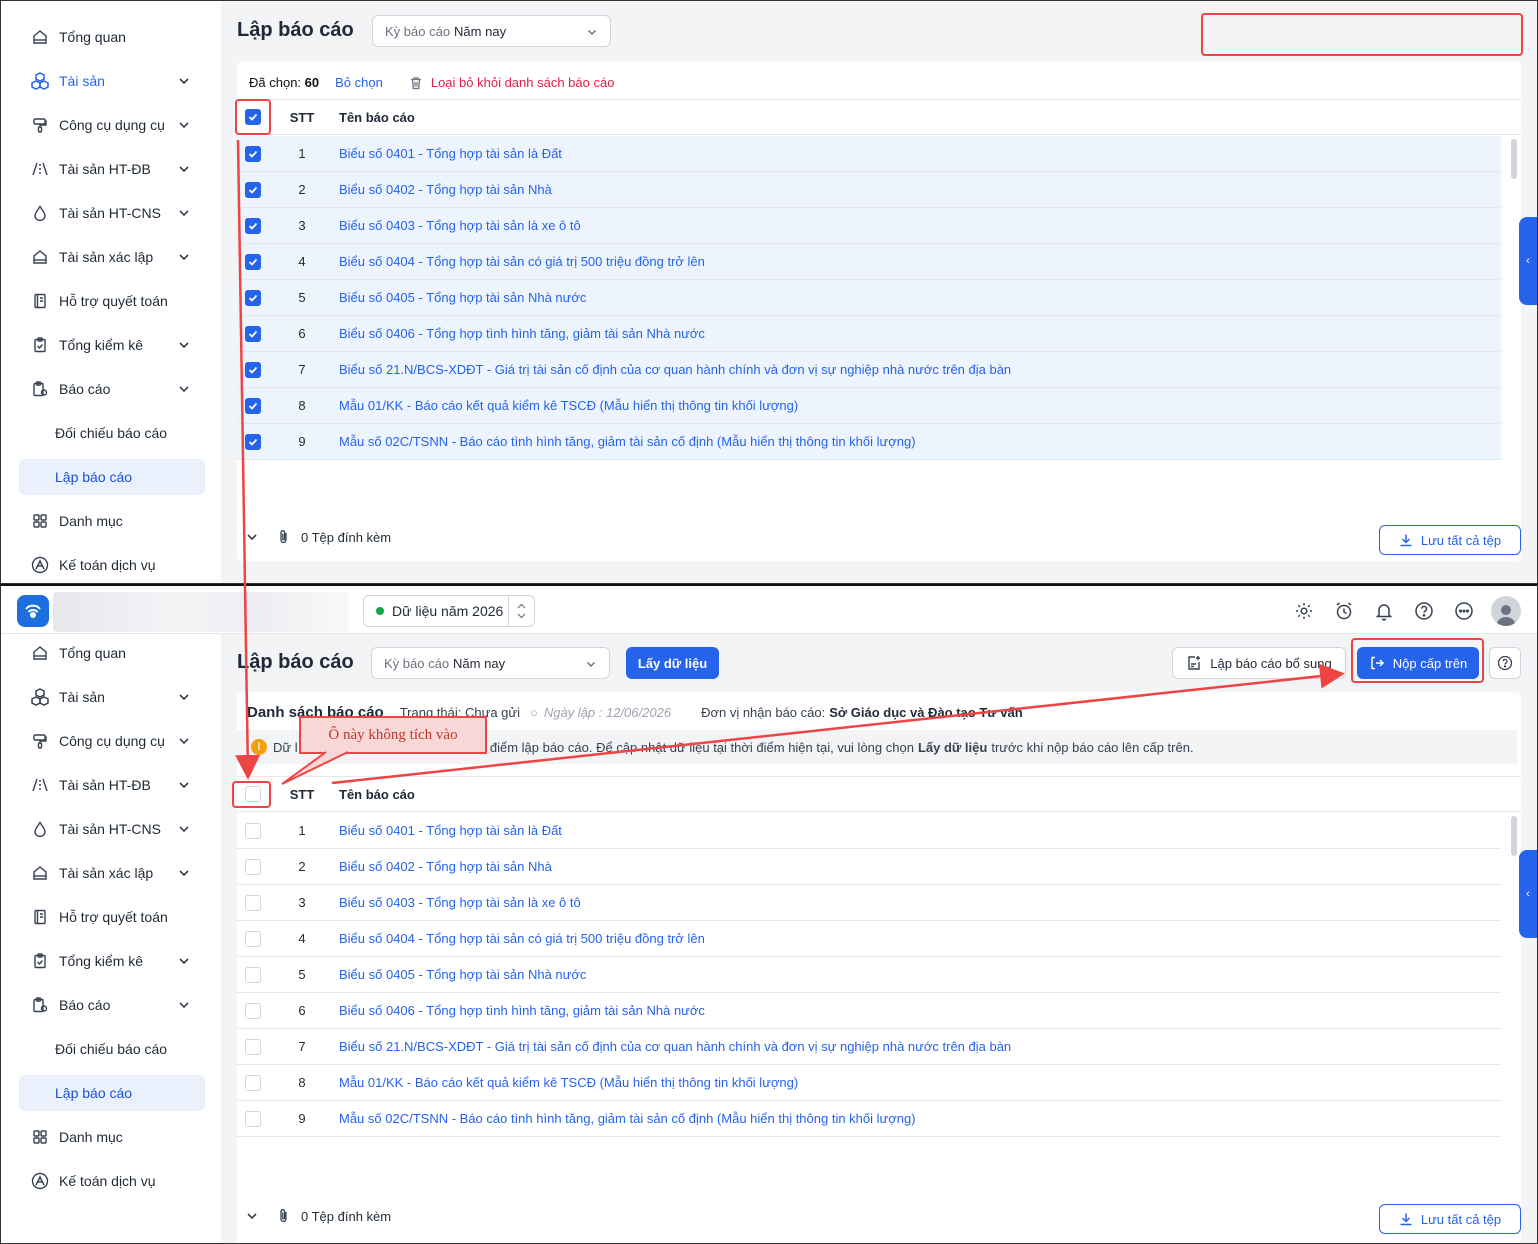  What do you see at coordinates (1384, 611) in the screenshot?
I see `bell-icon` at bounding box center [1384, 611].